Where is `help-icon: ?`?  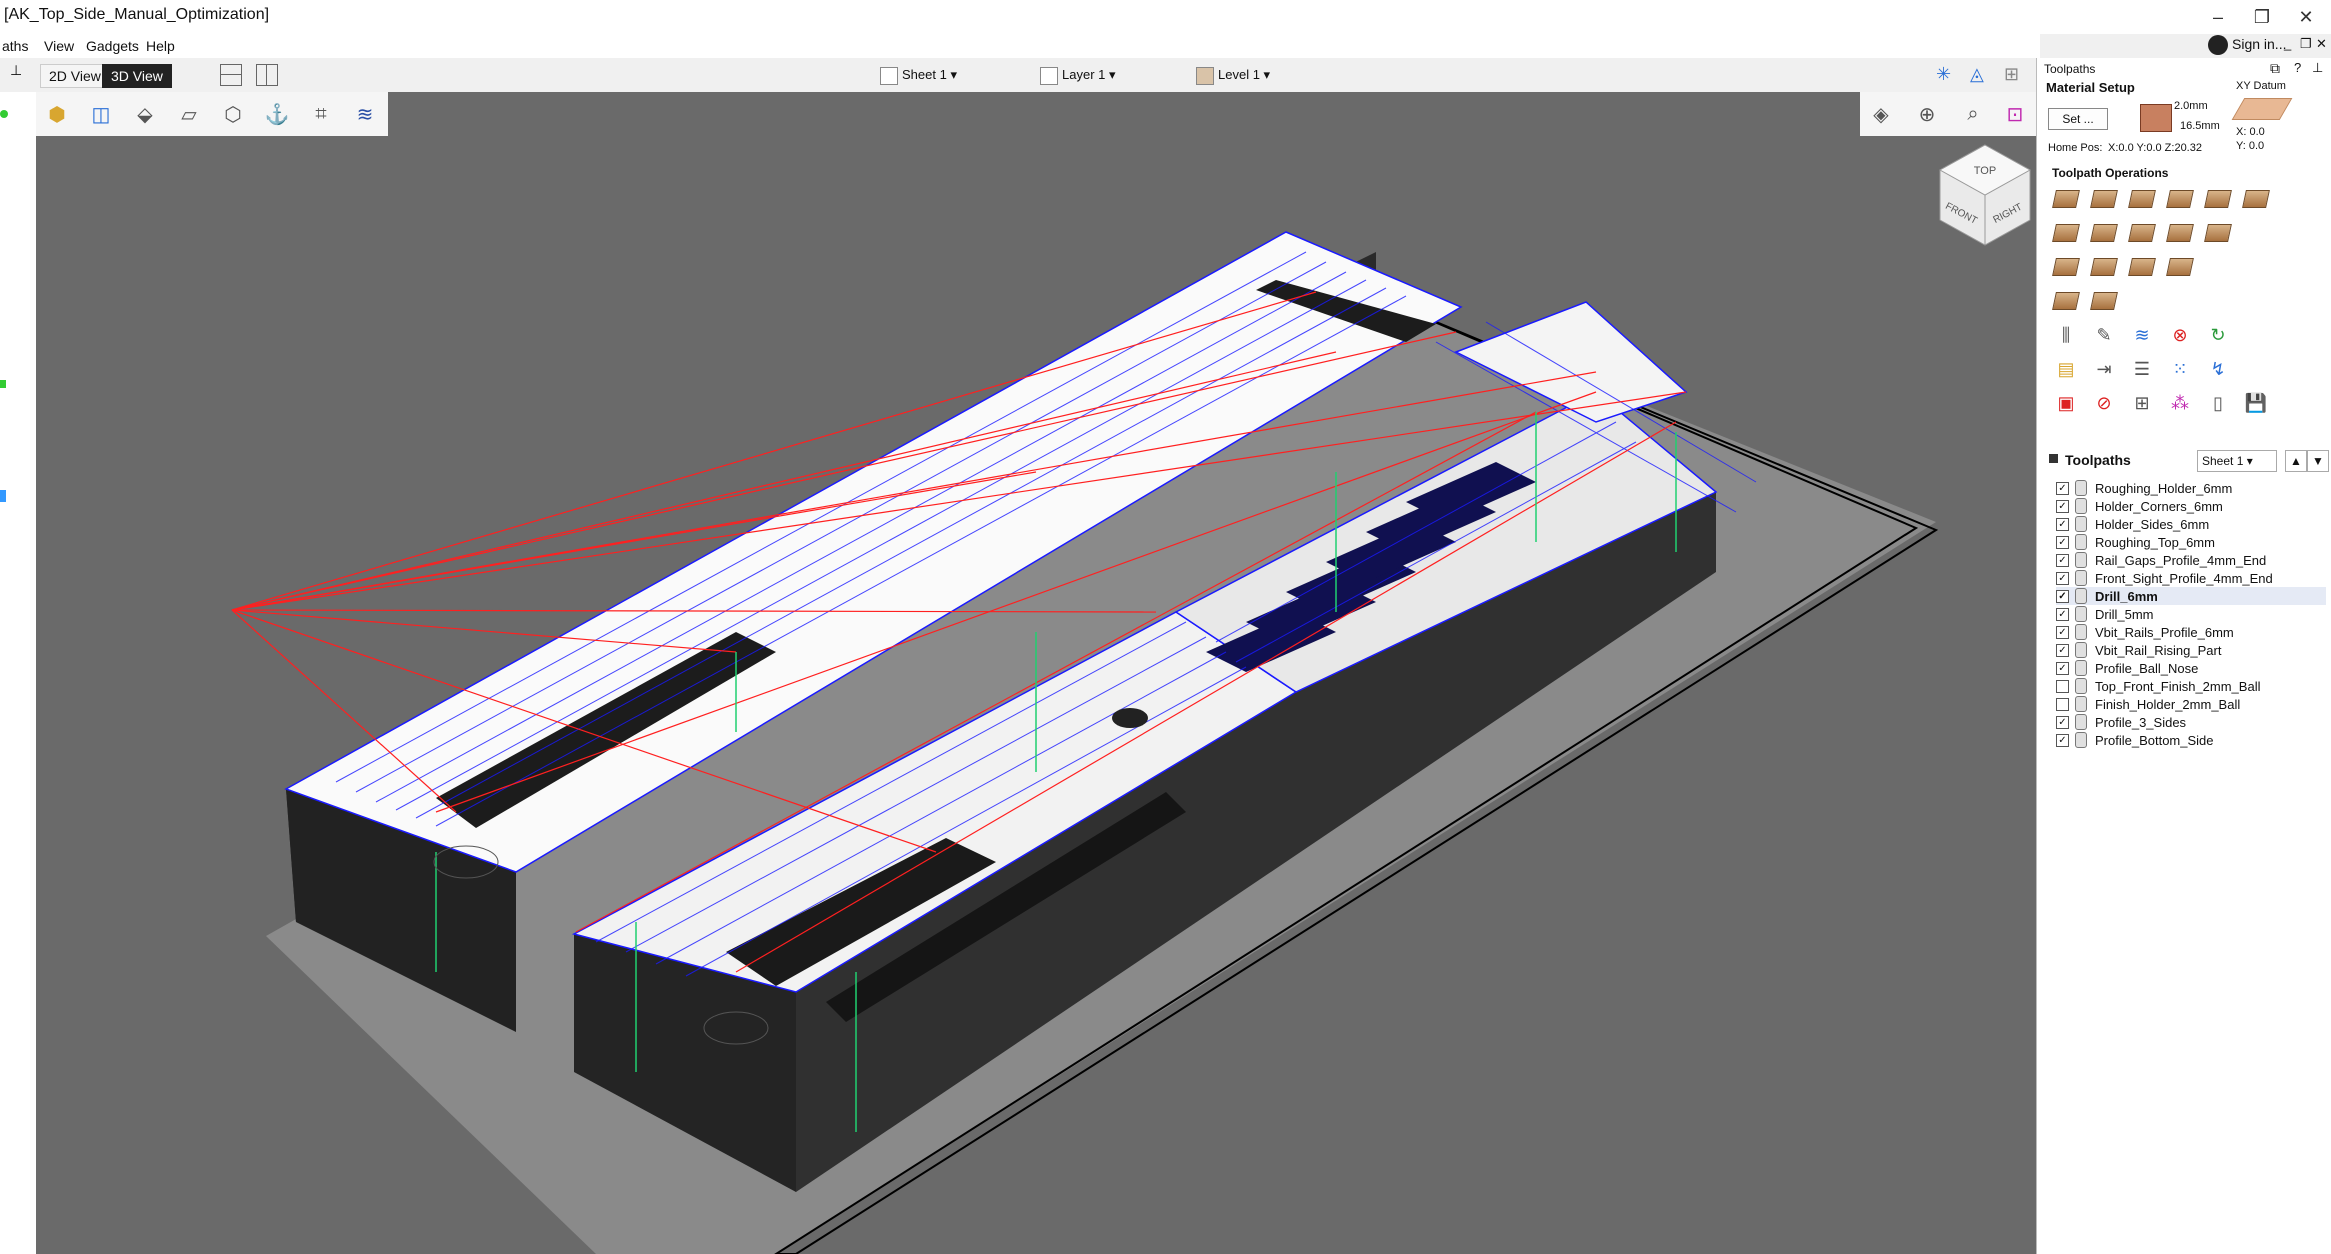
help-icon: ? is located at coordinates (2297, 67).